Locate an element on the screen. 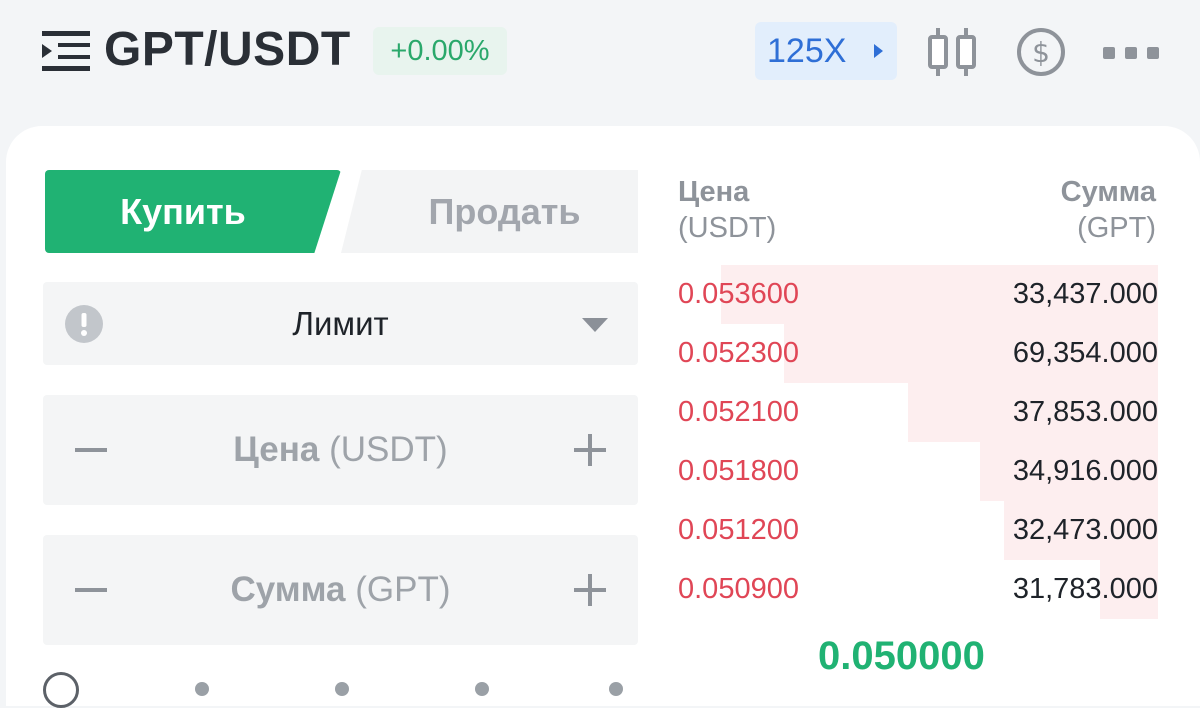 The height and width of the screenshot is (708, 1200). last-price: 0.050000 is located at coordinates (901, 656).